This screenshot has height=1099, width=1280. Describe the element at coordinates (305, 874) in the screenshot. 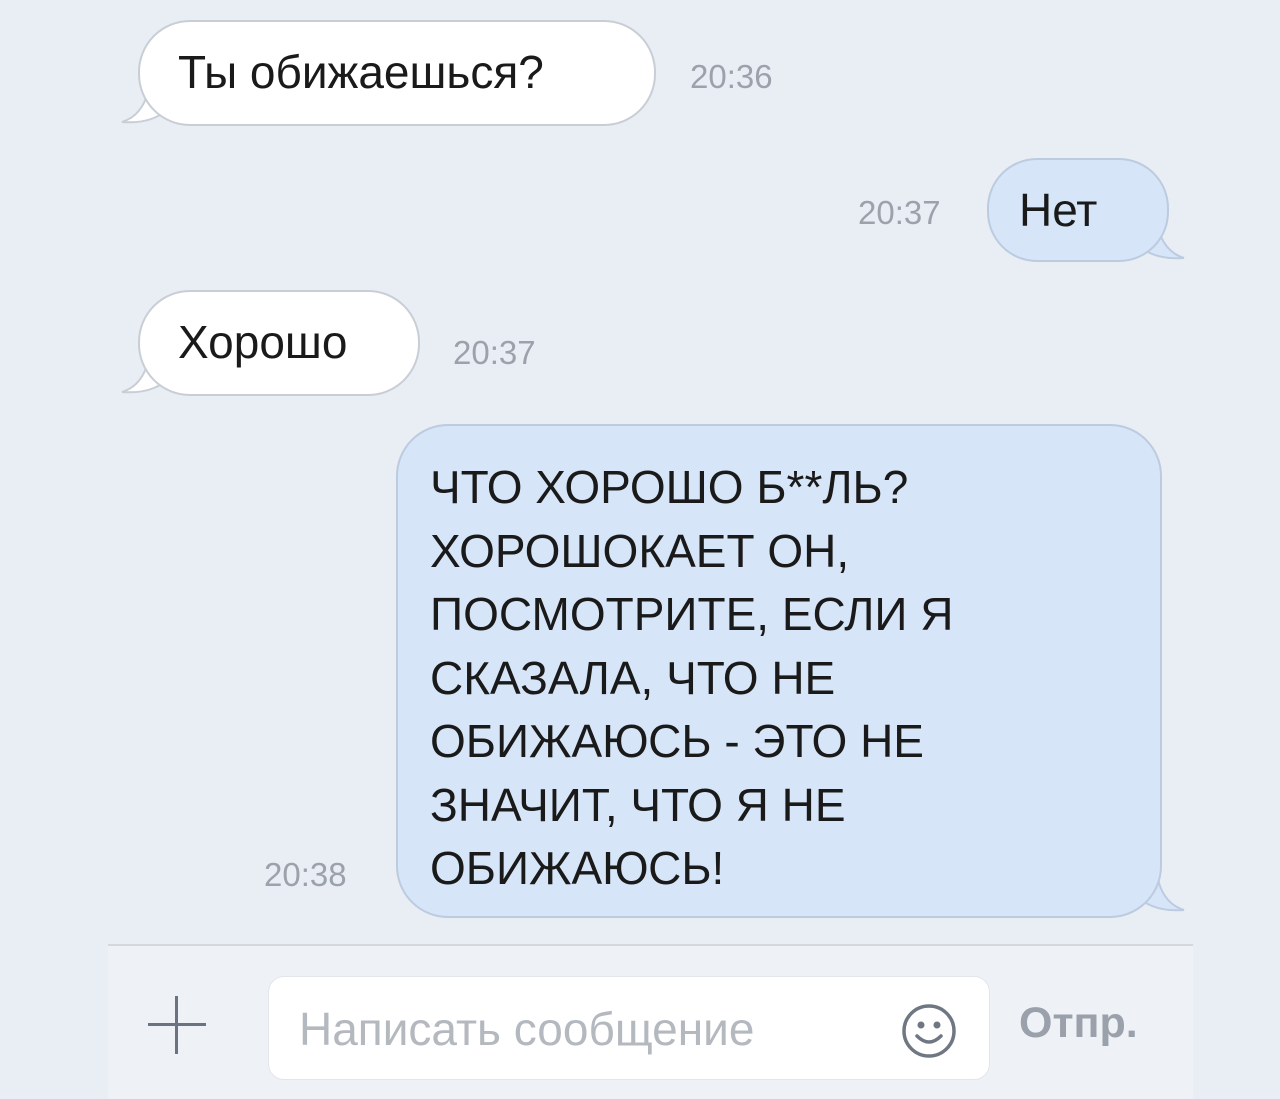

I see `message-time: 20:38` at that location.